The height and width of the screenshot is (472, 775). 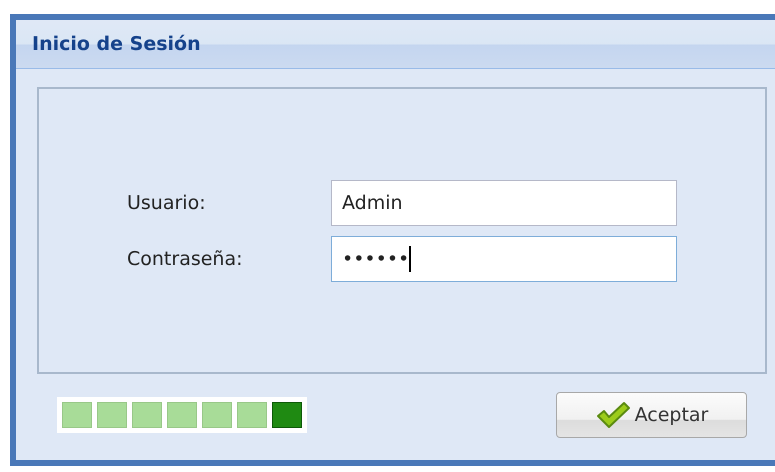 I want to click on field-label: Usuario:, so click(x=167, y=203).